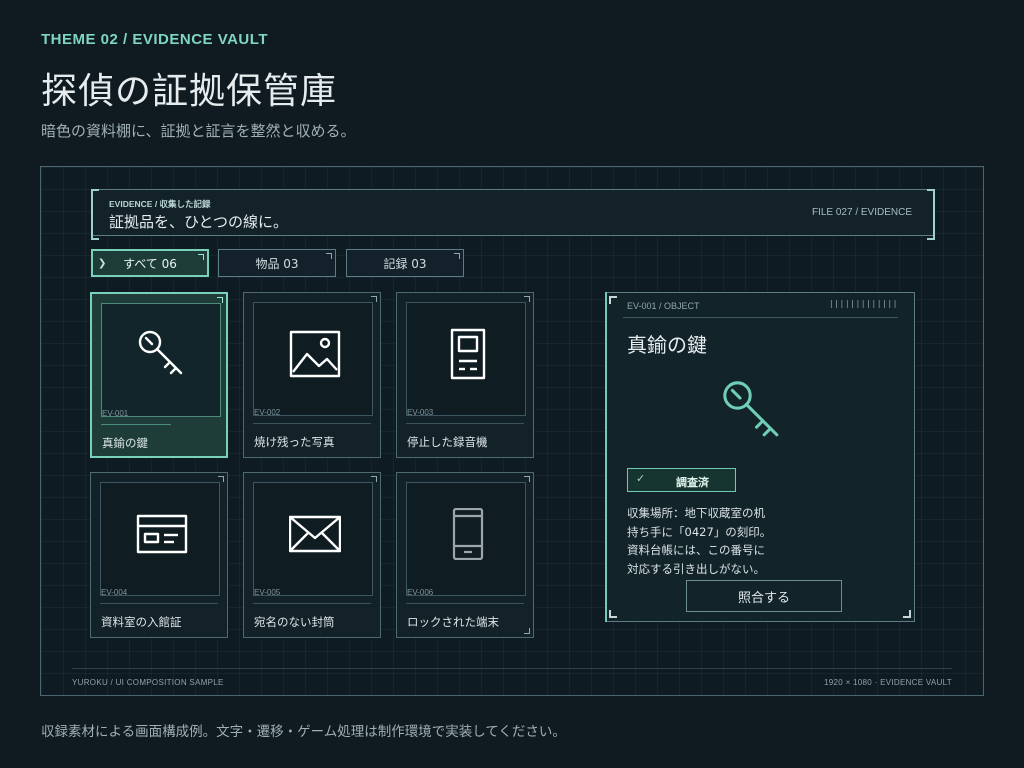 The image size is (1024, 768). What do you see at coordinates (420, 412) in the screenshot?
I see `card-code: EV-003` at bounding box center [420, 412].